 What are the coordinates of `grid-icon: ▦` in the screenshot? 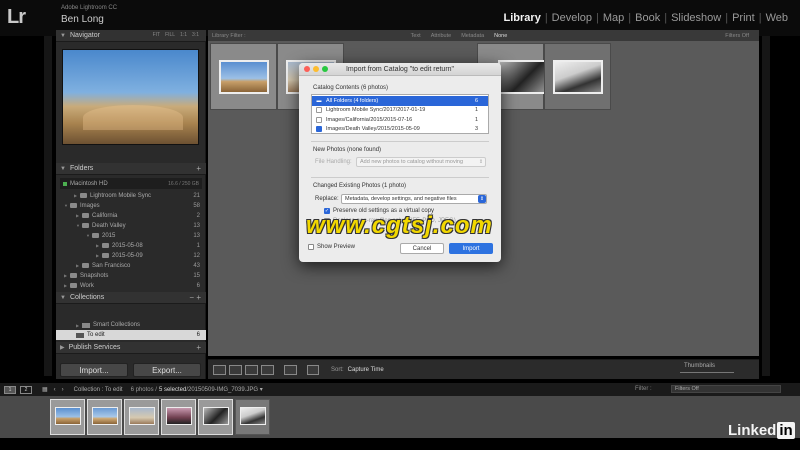 It's located at (45, 389).